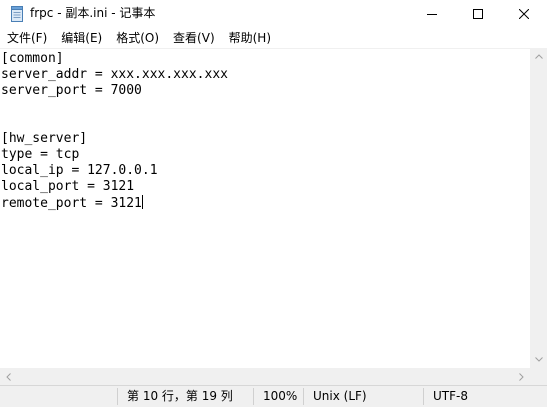 The image size is (547, 407). I want to click on line-ending: Unix (LF), so click(340, 396).